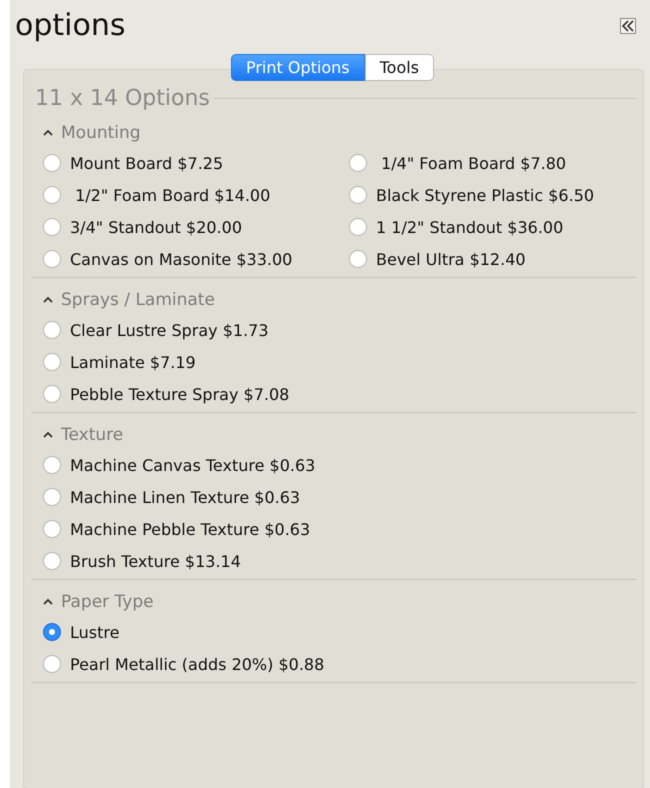  Describe the element at coordinates (122, 98) in the screenshot. I see `group-title: 11 x 14 Options` at that location.